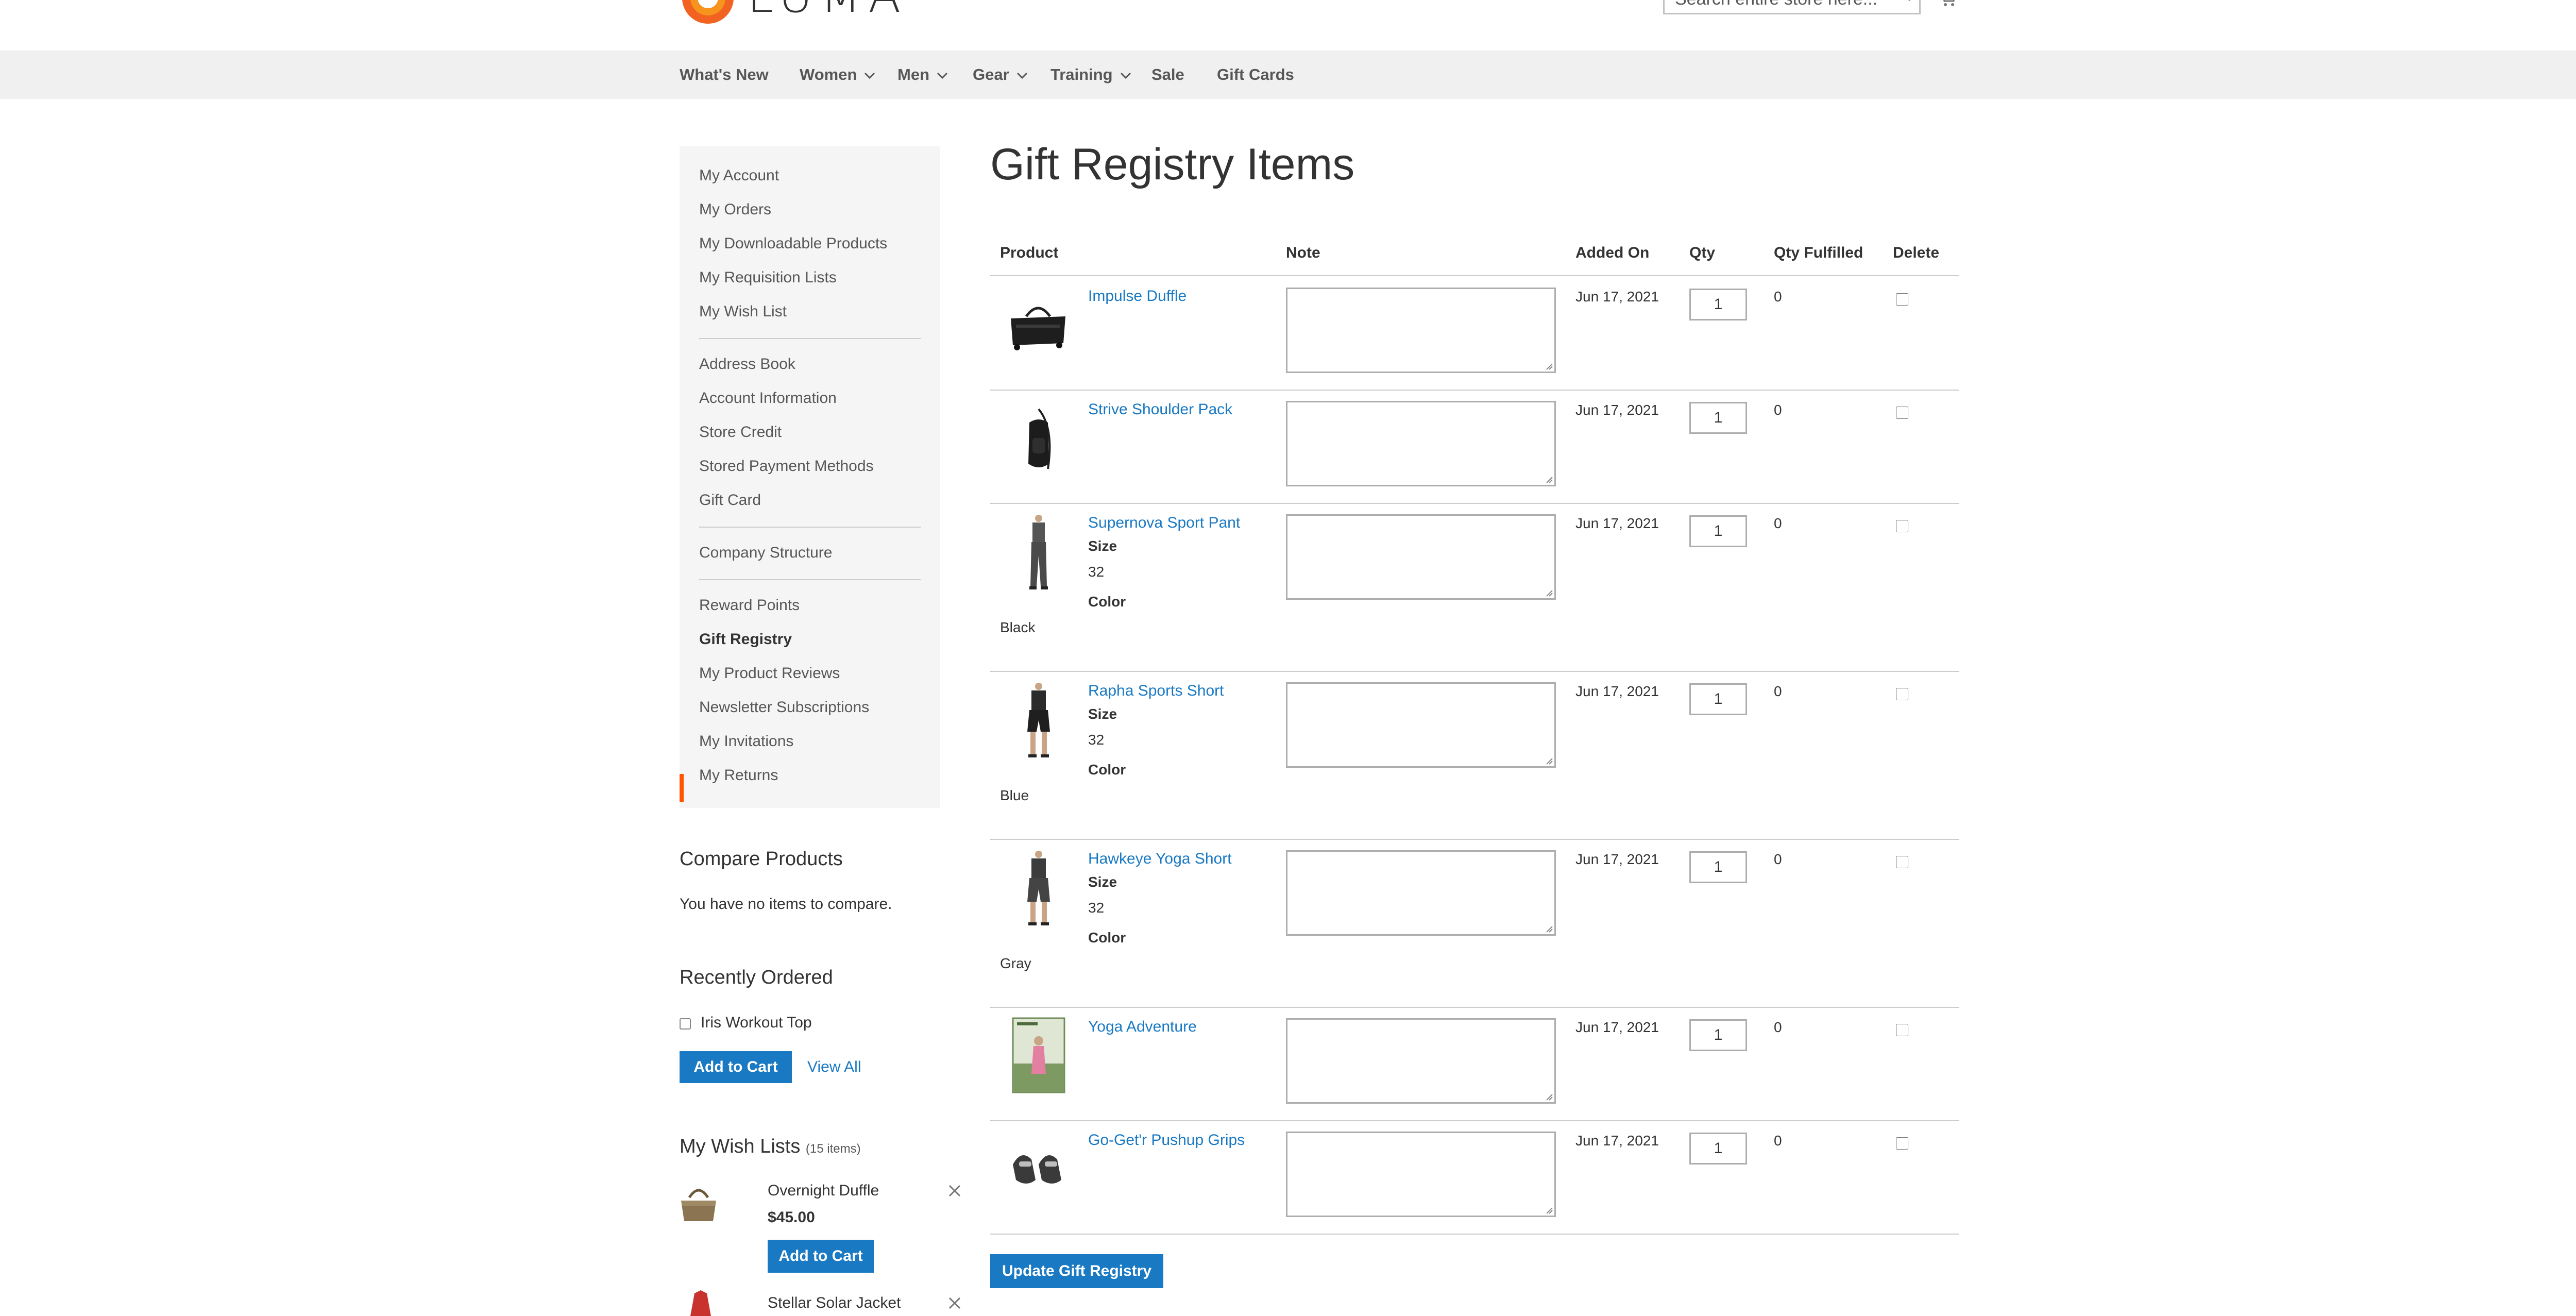 The image size is (2576, 1316). What do you see at coordinates (1702, 252) in the screenshot?
I see `column-header-qty: Qty` at bounding box center [1702, 252].